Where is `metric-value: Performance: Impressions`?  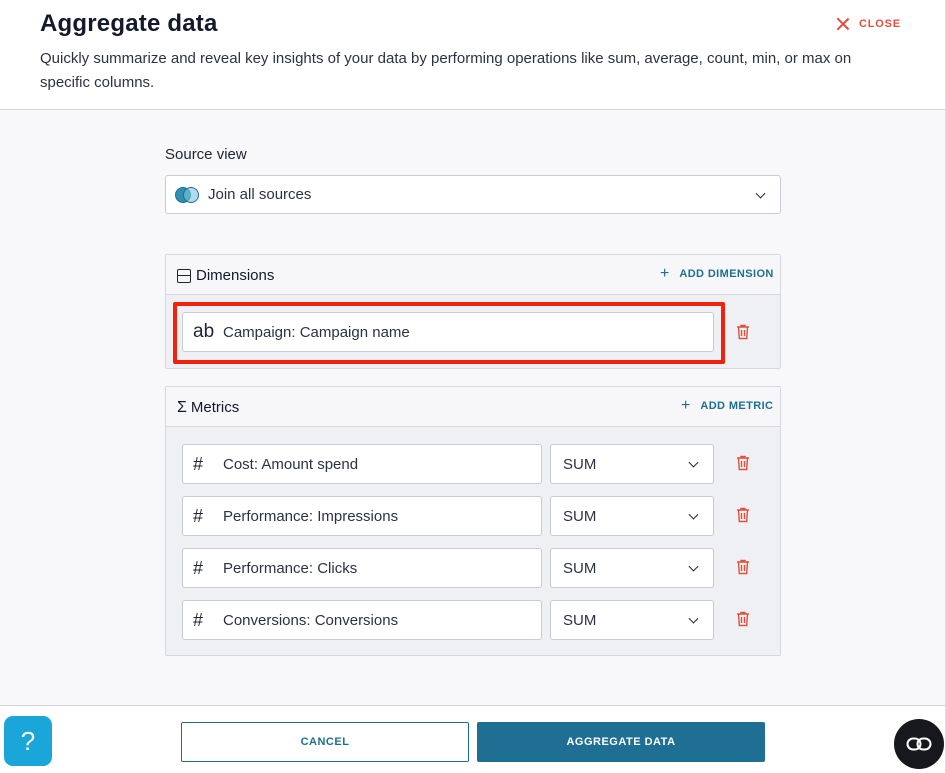 metric-value: Performance: Impressions is located at coordinates (311, 516).